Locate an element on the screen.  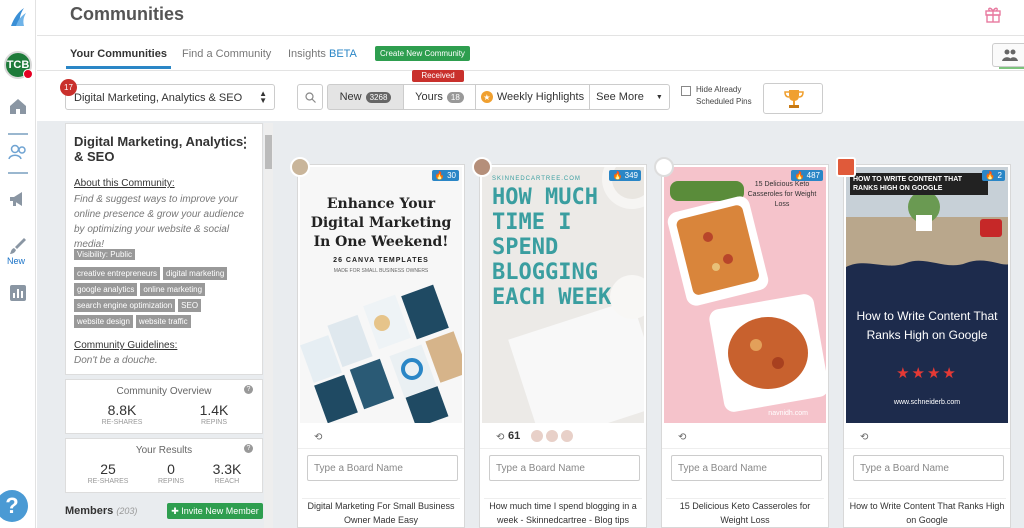
tag: SEO is located at coordinates (190, 305).